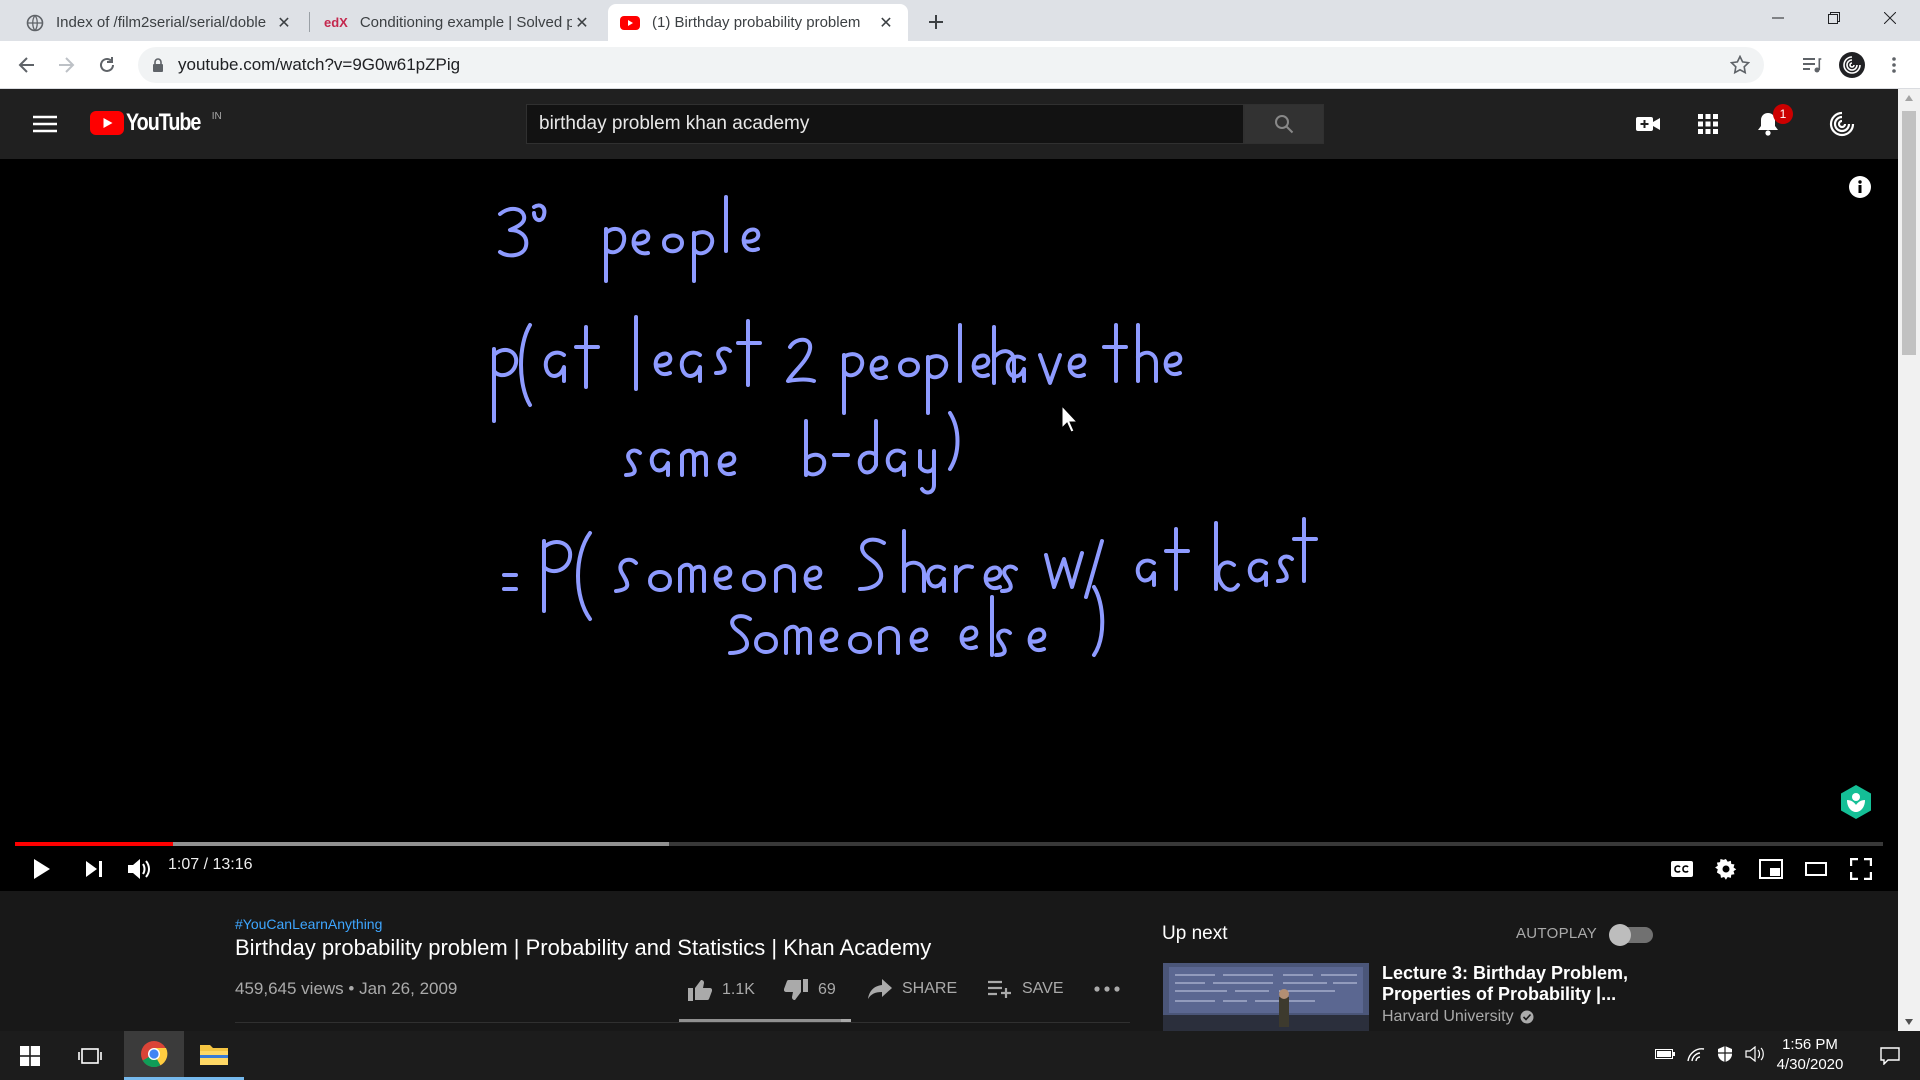  I want to click on playlist-icon, so click(1812, 65).